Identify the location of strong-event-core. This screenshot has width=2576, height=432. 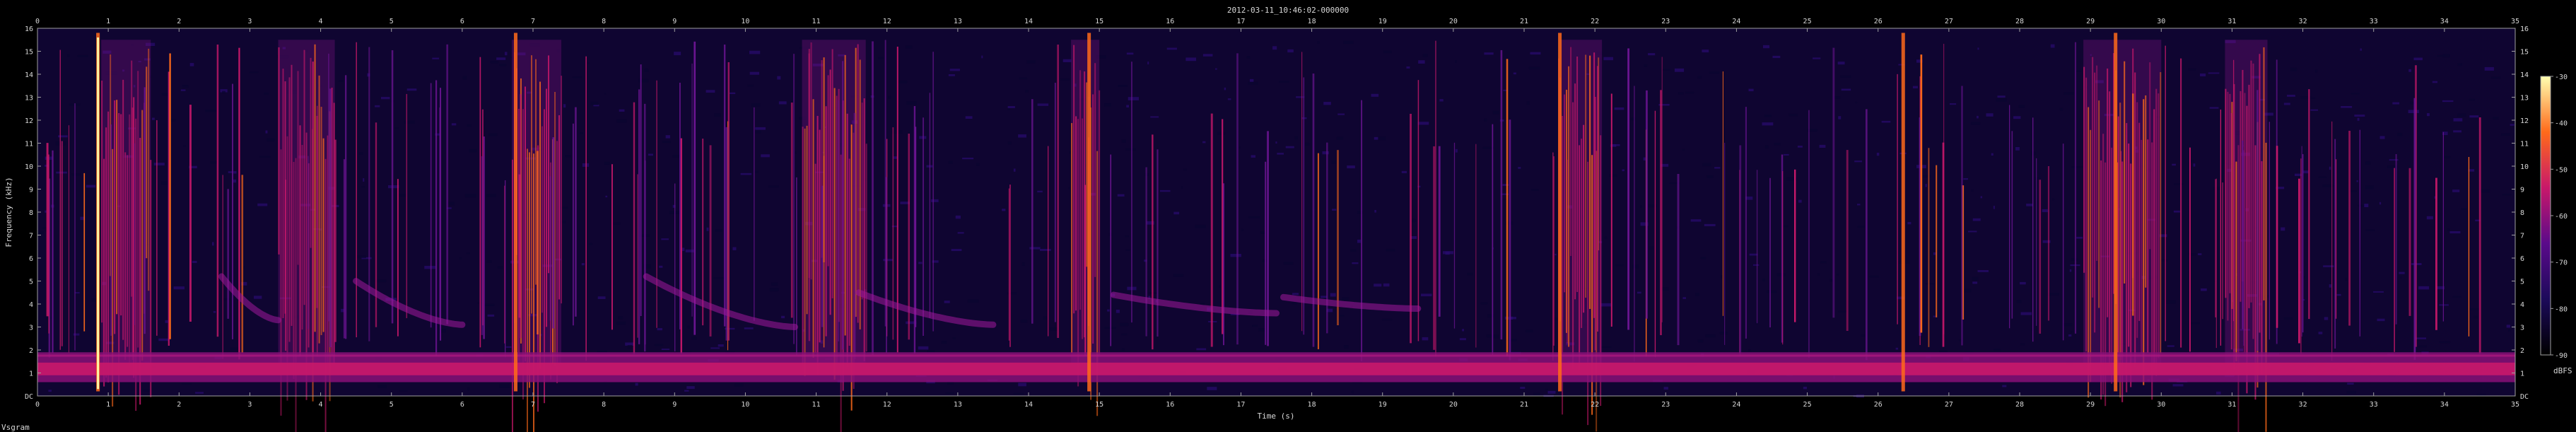
(98, 214).